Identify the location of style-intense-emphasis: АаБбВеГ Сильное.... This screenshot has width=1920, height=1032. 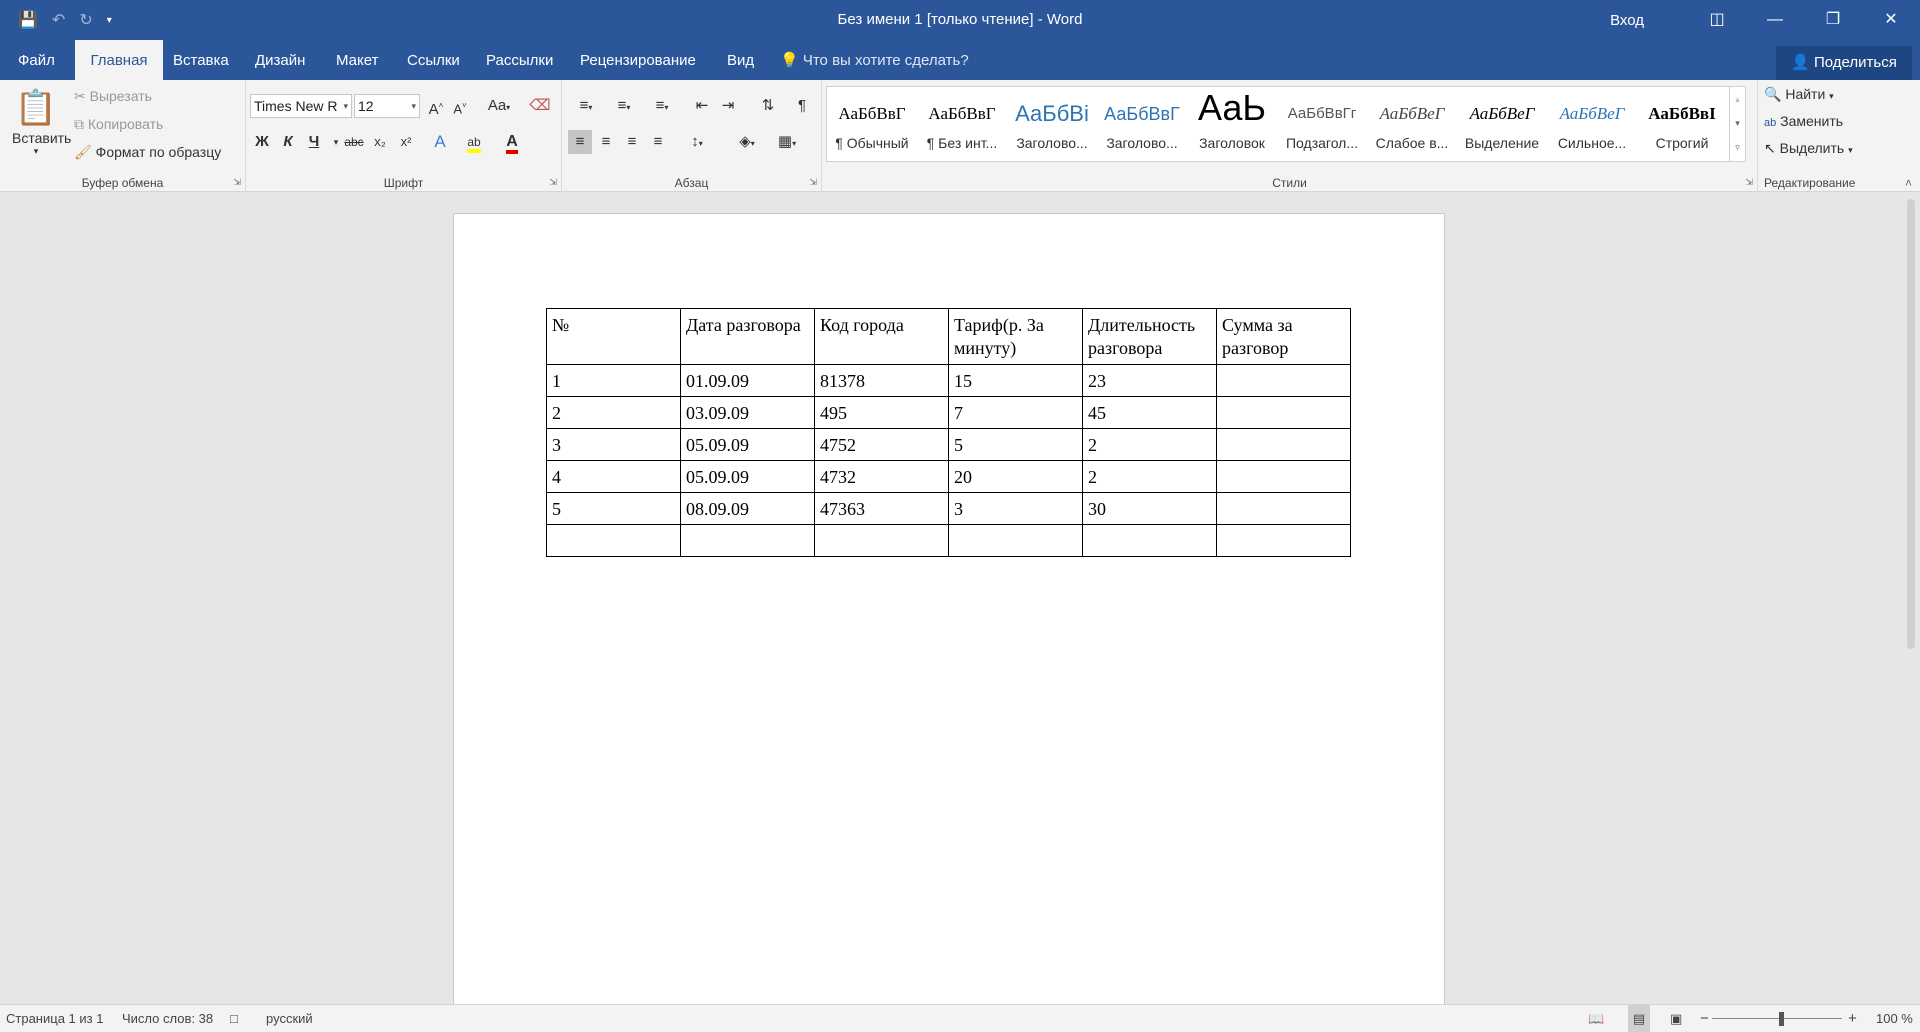
(1592, 124).